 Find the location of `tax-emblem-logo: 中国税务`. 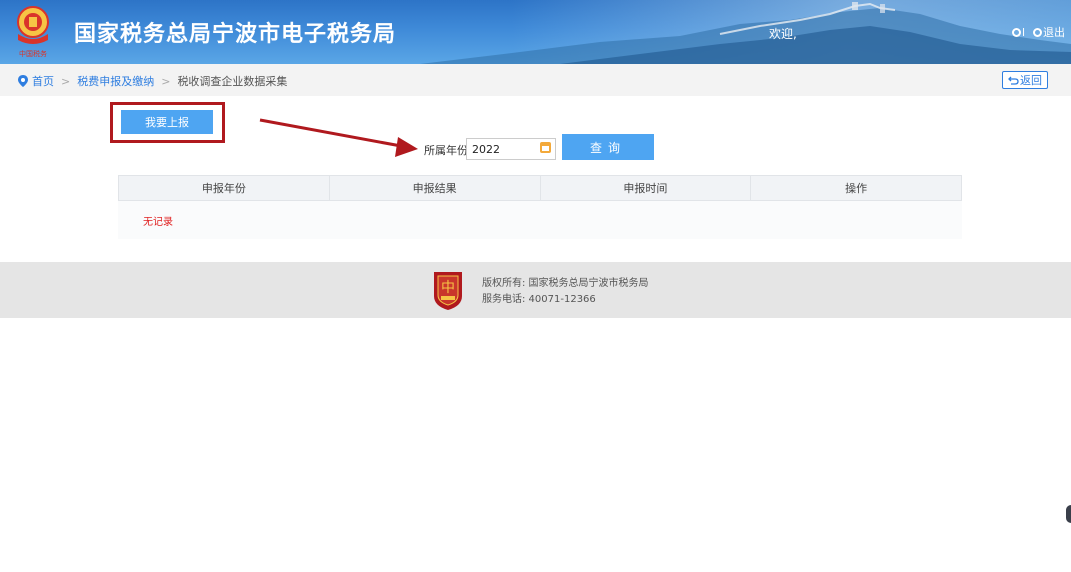

tax-emblem-logo: 中国税务 is located at coordinates (33, 32).